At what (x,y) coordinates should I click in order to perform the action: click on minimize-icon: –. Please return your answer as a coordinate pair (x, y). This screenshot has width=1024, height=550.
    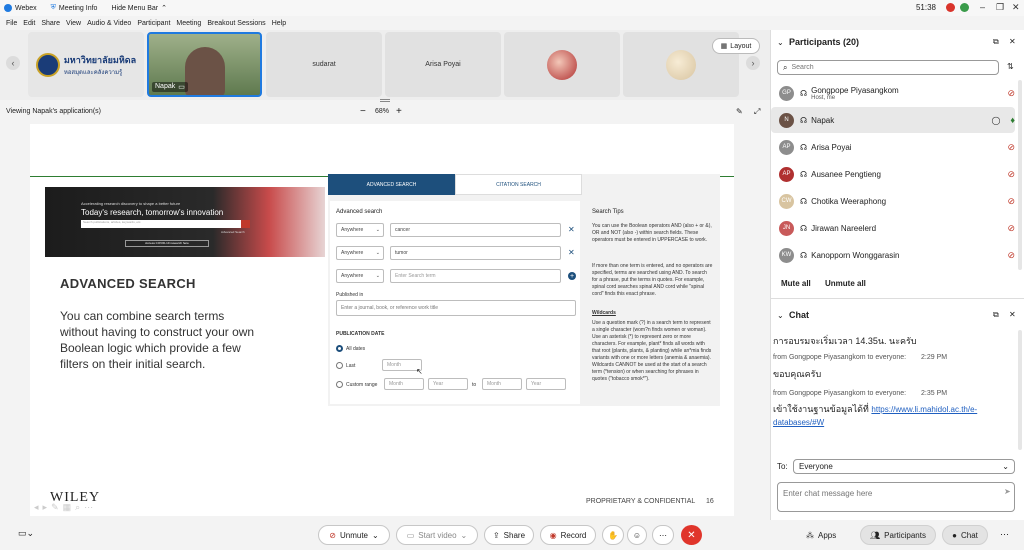
    Looking at the image, I should click on (982, 7).